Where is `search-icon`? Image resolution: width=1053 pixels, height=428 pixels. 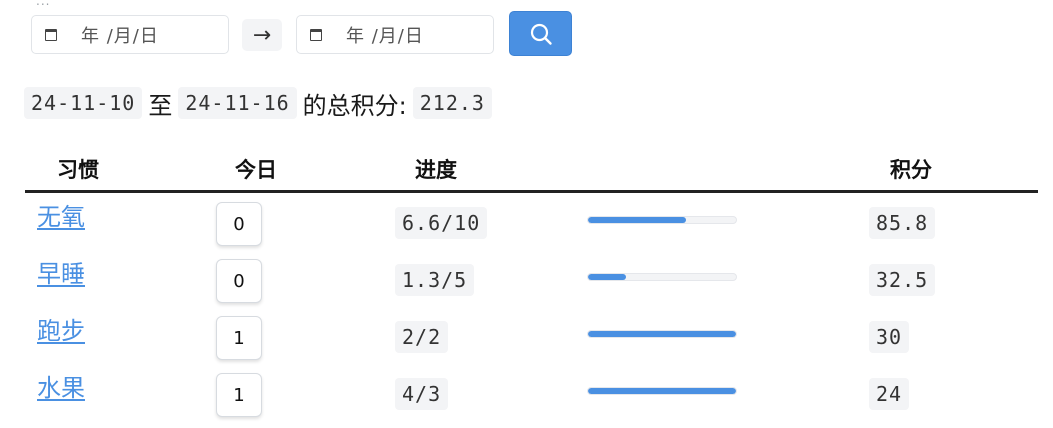 search-icon is located at coordinates (541, 34).